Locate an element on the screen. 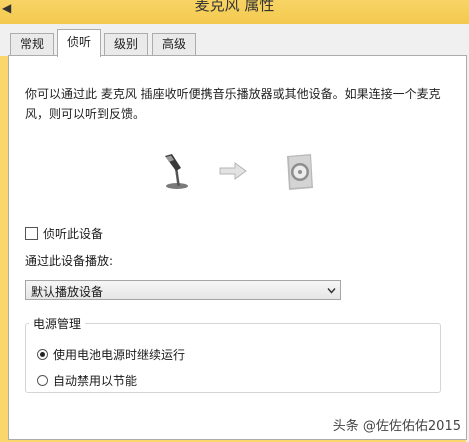 The image size is (469, 442). radio-auto-disable-label: 自动禁用以节能 is located at coordinates (95, 380).